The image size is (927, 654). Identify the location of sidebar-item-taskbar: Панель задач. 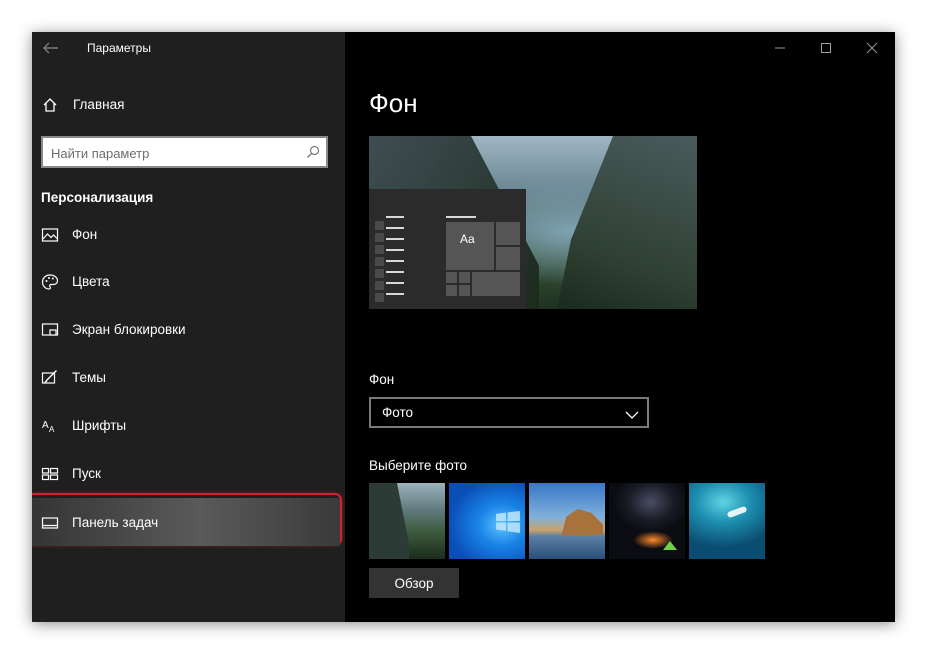
(188, 523).